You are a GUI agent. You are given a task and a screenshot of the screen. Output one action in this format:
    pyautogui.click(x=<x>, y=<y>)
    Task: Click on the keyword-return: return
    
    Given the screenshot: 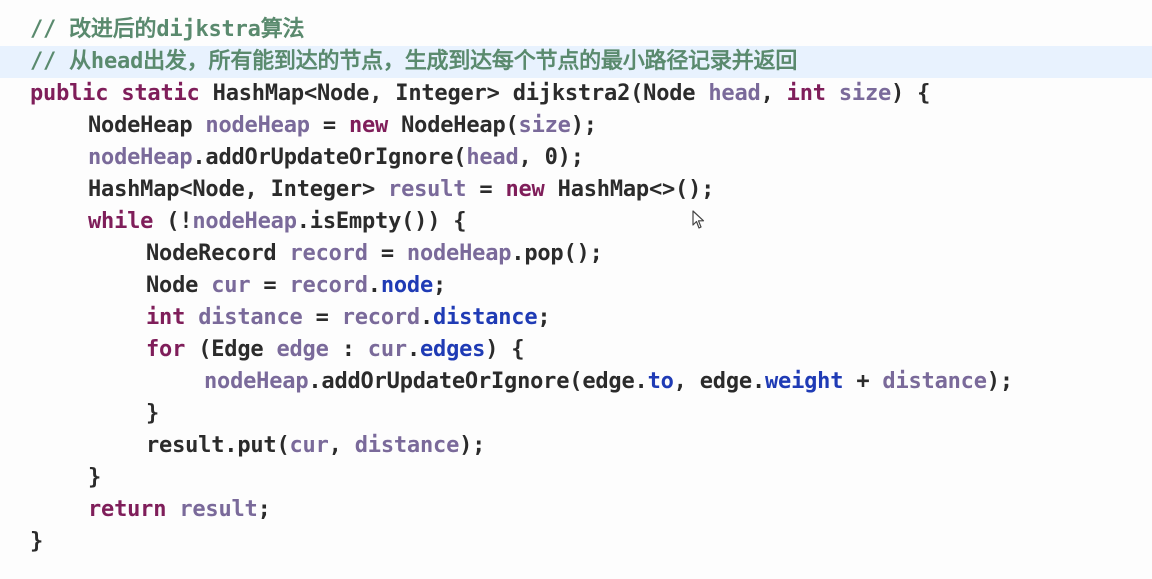 What is the action you would take?
    pyautogui.click(x=127, y=509)
    